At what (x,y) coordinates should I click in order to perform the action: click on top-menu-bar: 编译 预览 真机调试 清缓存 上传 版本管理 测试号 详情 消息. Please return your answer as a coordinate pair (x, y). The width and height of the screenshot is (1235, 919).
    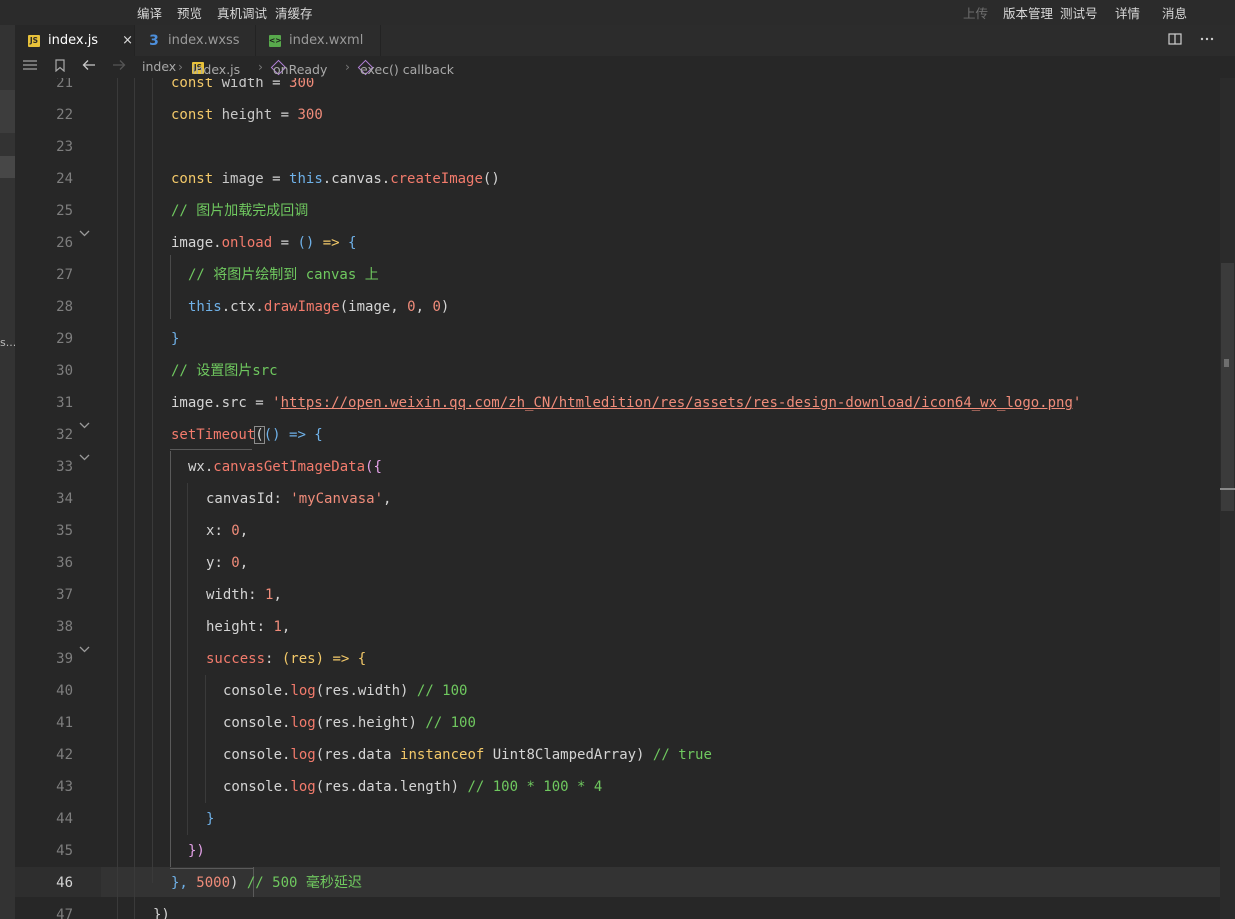
    Looking at the image, I should click on (617, 12).